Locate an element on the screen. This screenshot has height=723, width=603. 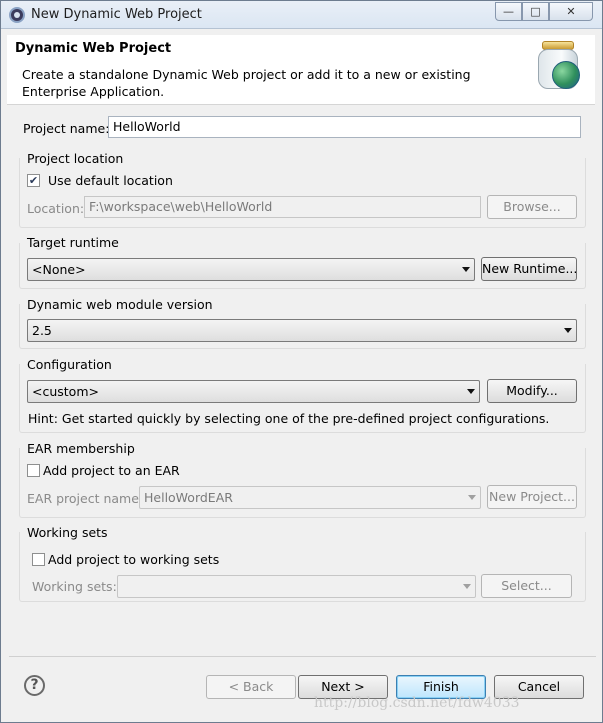
location-label: Location: is located at coordinates (56, 208).